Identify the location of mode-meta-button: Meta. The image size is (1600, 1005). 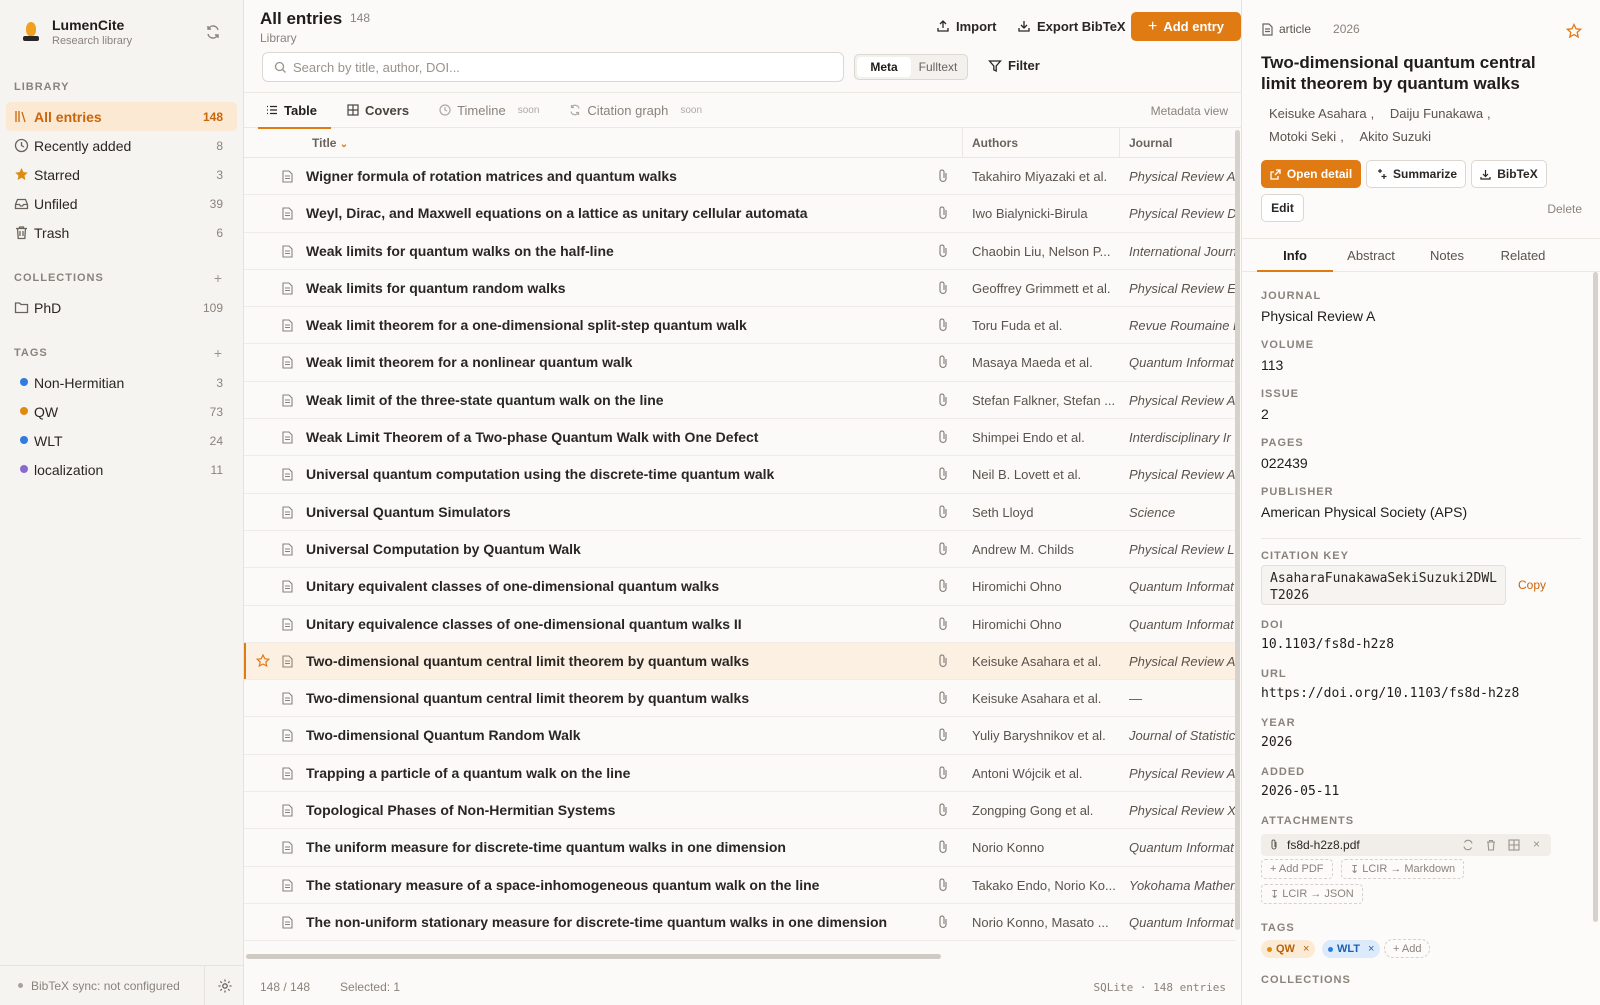
(884, 67).